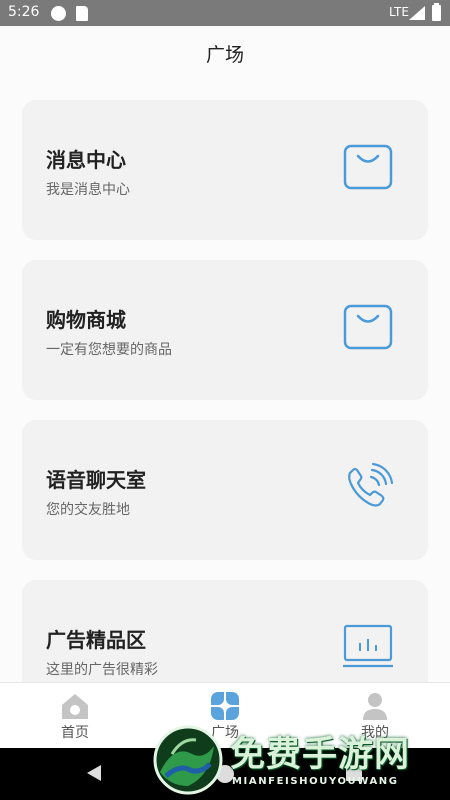  Describe the element at coordinates (96, 640) in the screenshot. I see `card-title: 广告精品区` at that location.